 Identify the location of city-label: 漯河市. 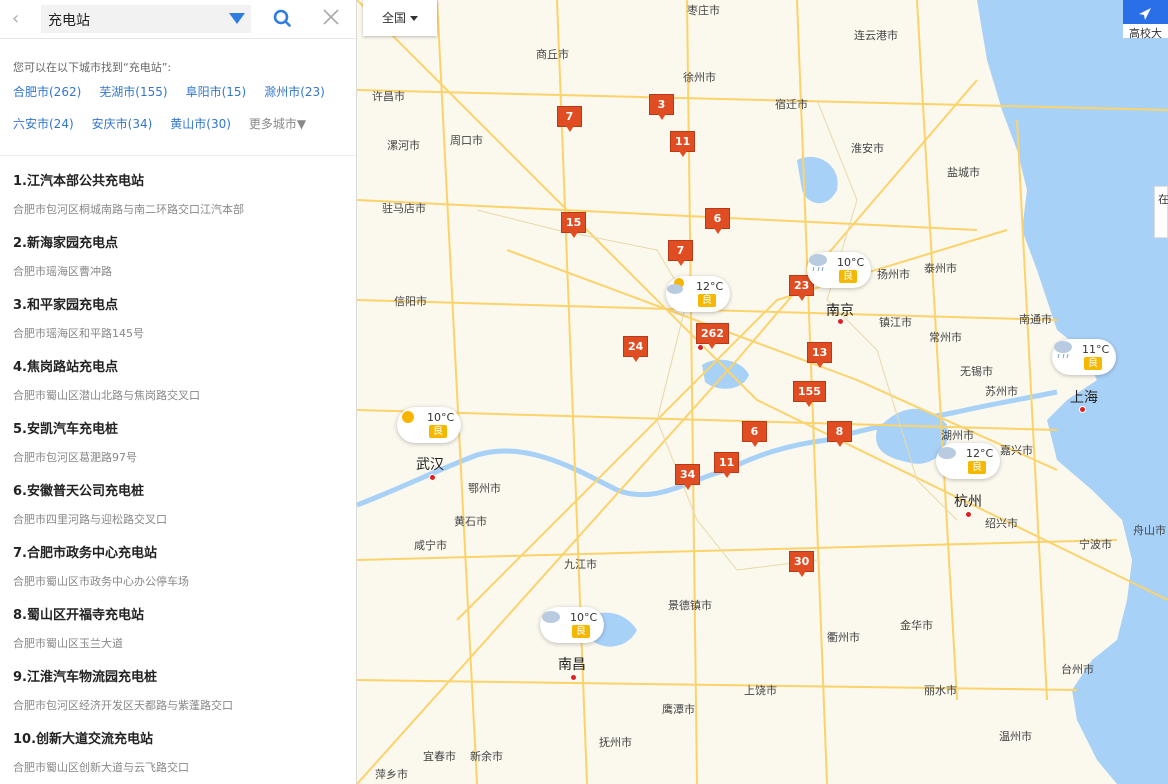
(403, 145).